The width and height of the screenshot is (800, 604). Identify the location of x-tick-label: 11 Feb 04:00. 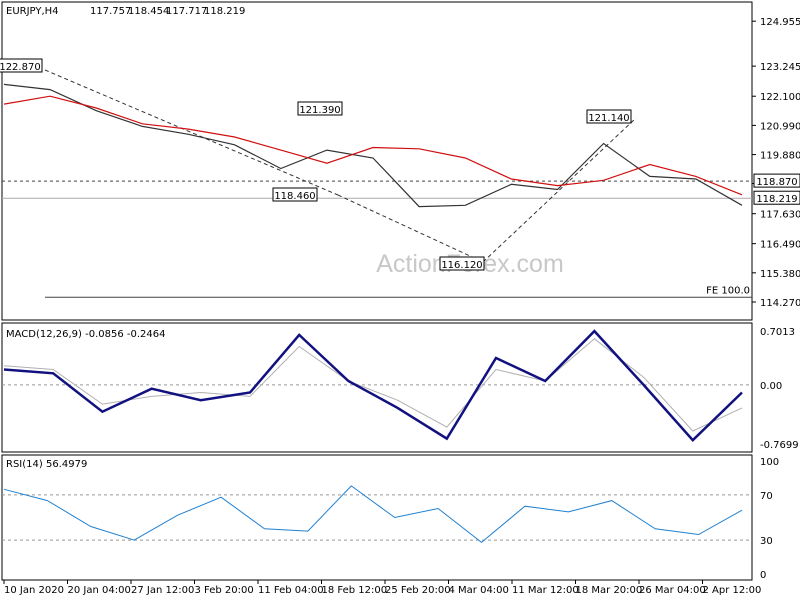
(291, 590).